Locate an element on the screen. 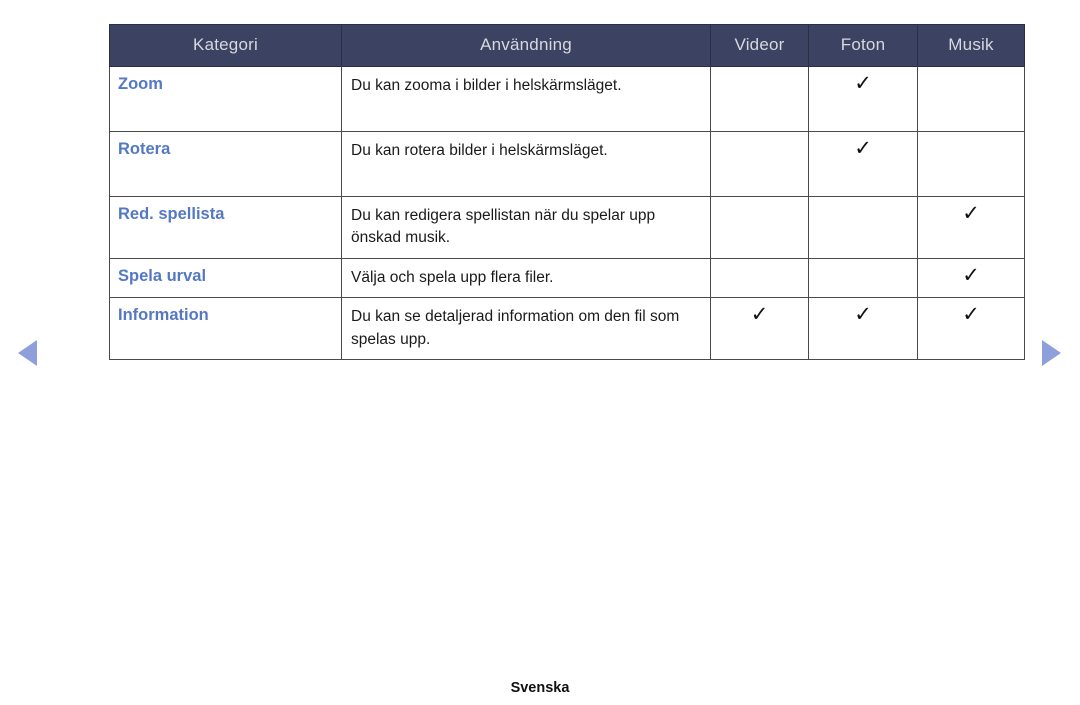 This screenshot has width=1080, height=705. table-header: Kategori Användning Videor Foton Musik is located at coordinates (567, 45).